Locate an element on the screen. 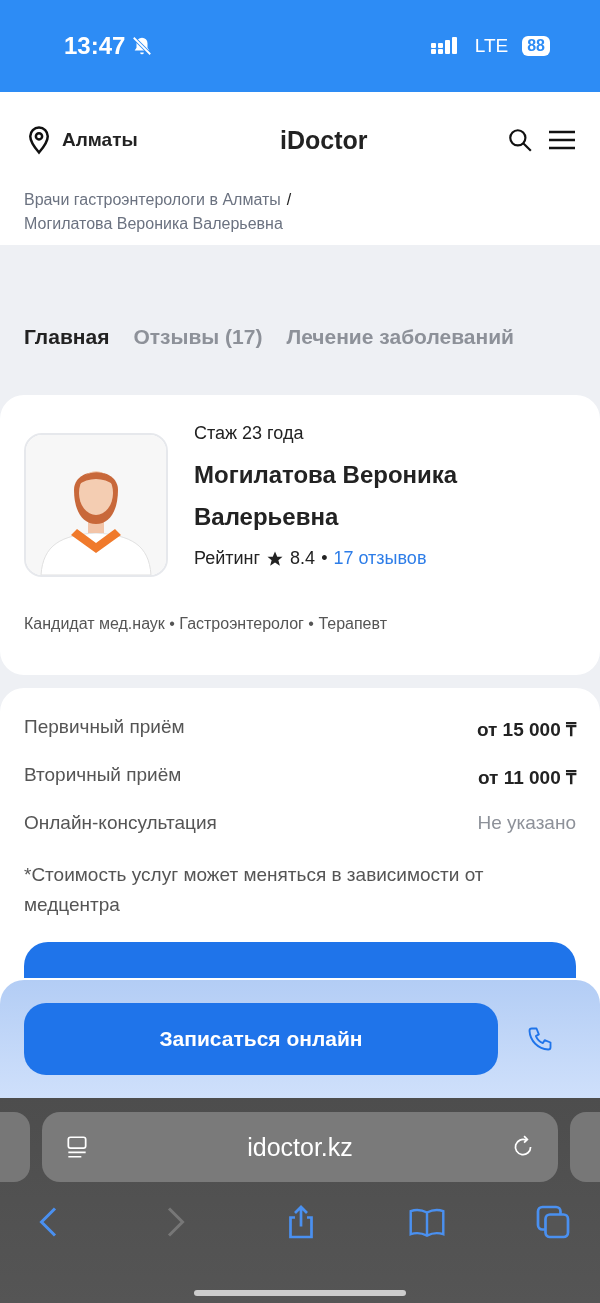  search-icon is located at coordinates (520, 140).